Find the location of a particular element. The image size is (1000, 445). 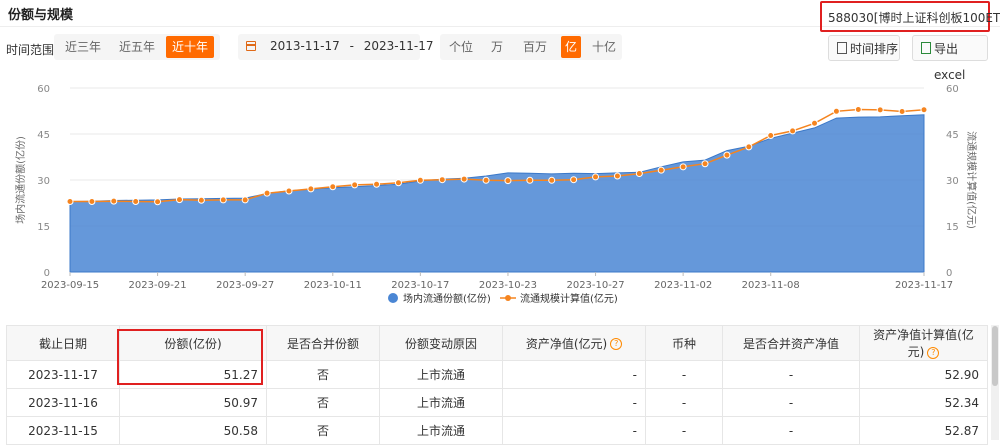

y2-tick-label: 30 is located at coordinates (952, 181).